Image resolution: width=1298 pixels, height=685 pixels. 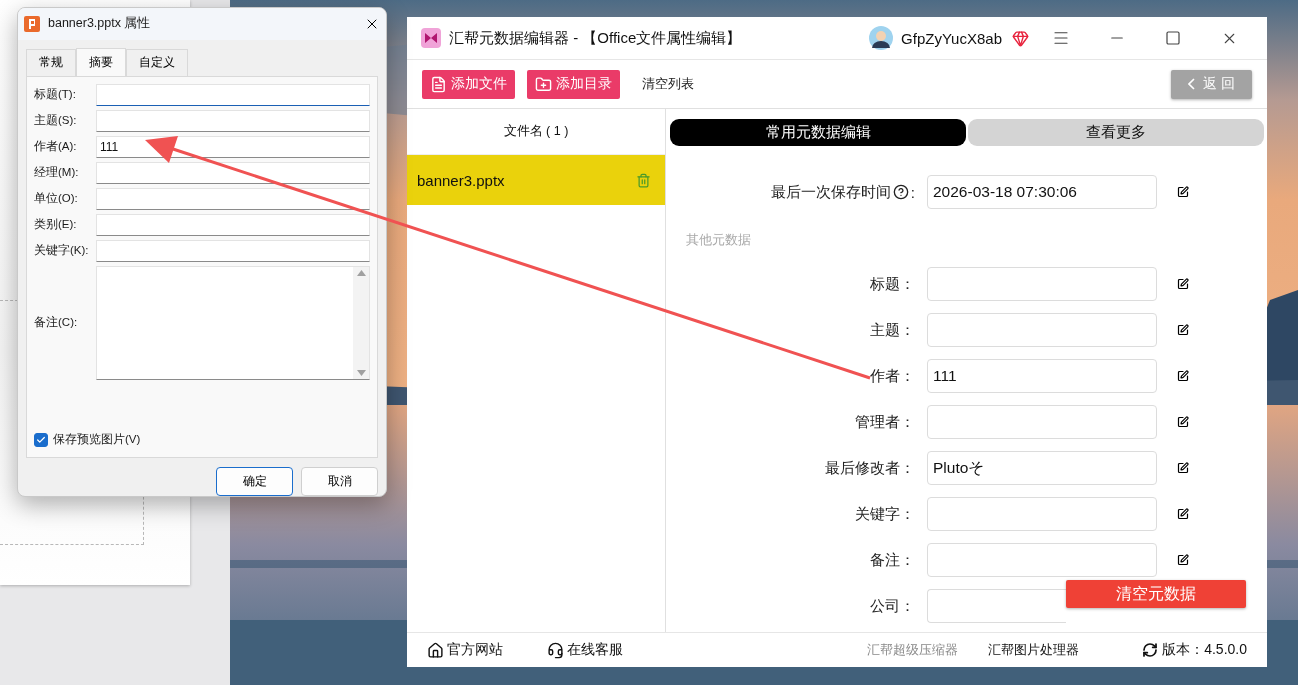 What do you see at coordinates (1173, 38) in the screenshot?
I see `maximize-icon` at bounding box center [1173, 38].